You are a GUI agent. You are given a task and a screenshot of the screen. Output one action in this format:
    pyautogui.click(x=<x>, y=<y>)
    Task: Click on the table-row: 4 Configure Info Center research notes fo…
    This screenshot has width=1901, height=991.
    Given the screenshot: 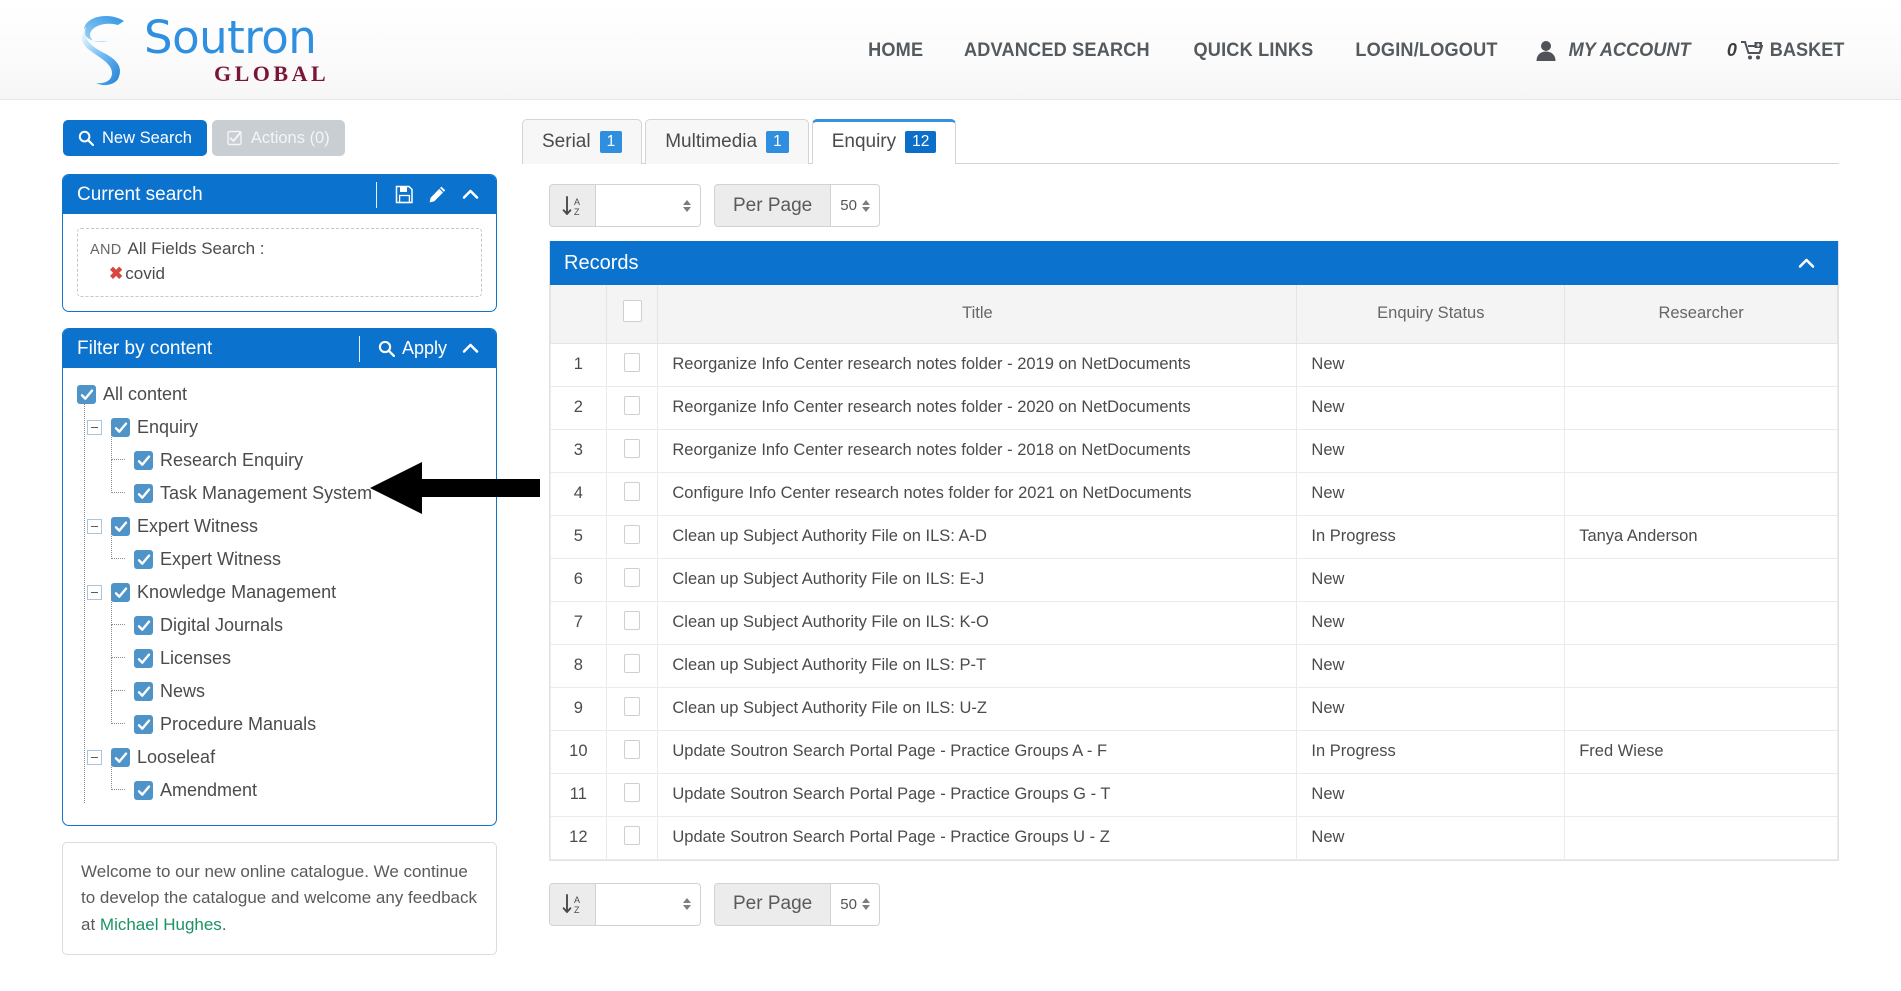 What is the action you would take?
    pyautogui.click(x=1194, y=493)
    